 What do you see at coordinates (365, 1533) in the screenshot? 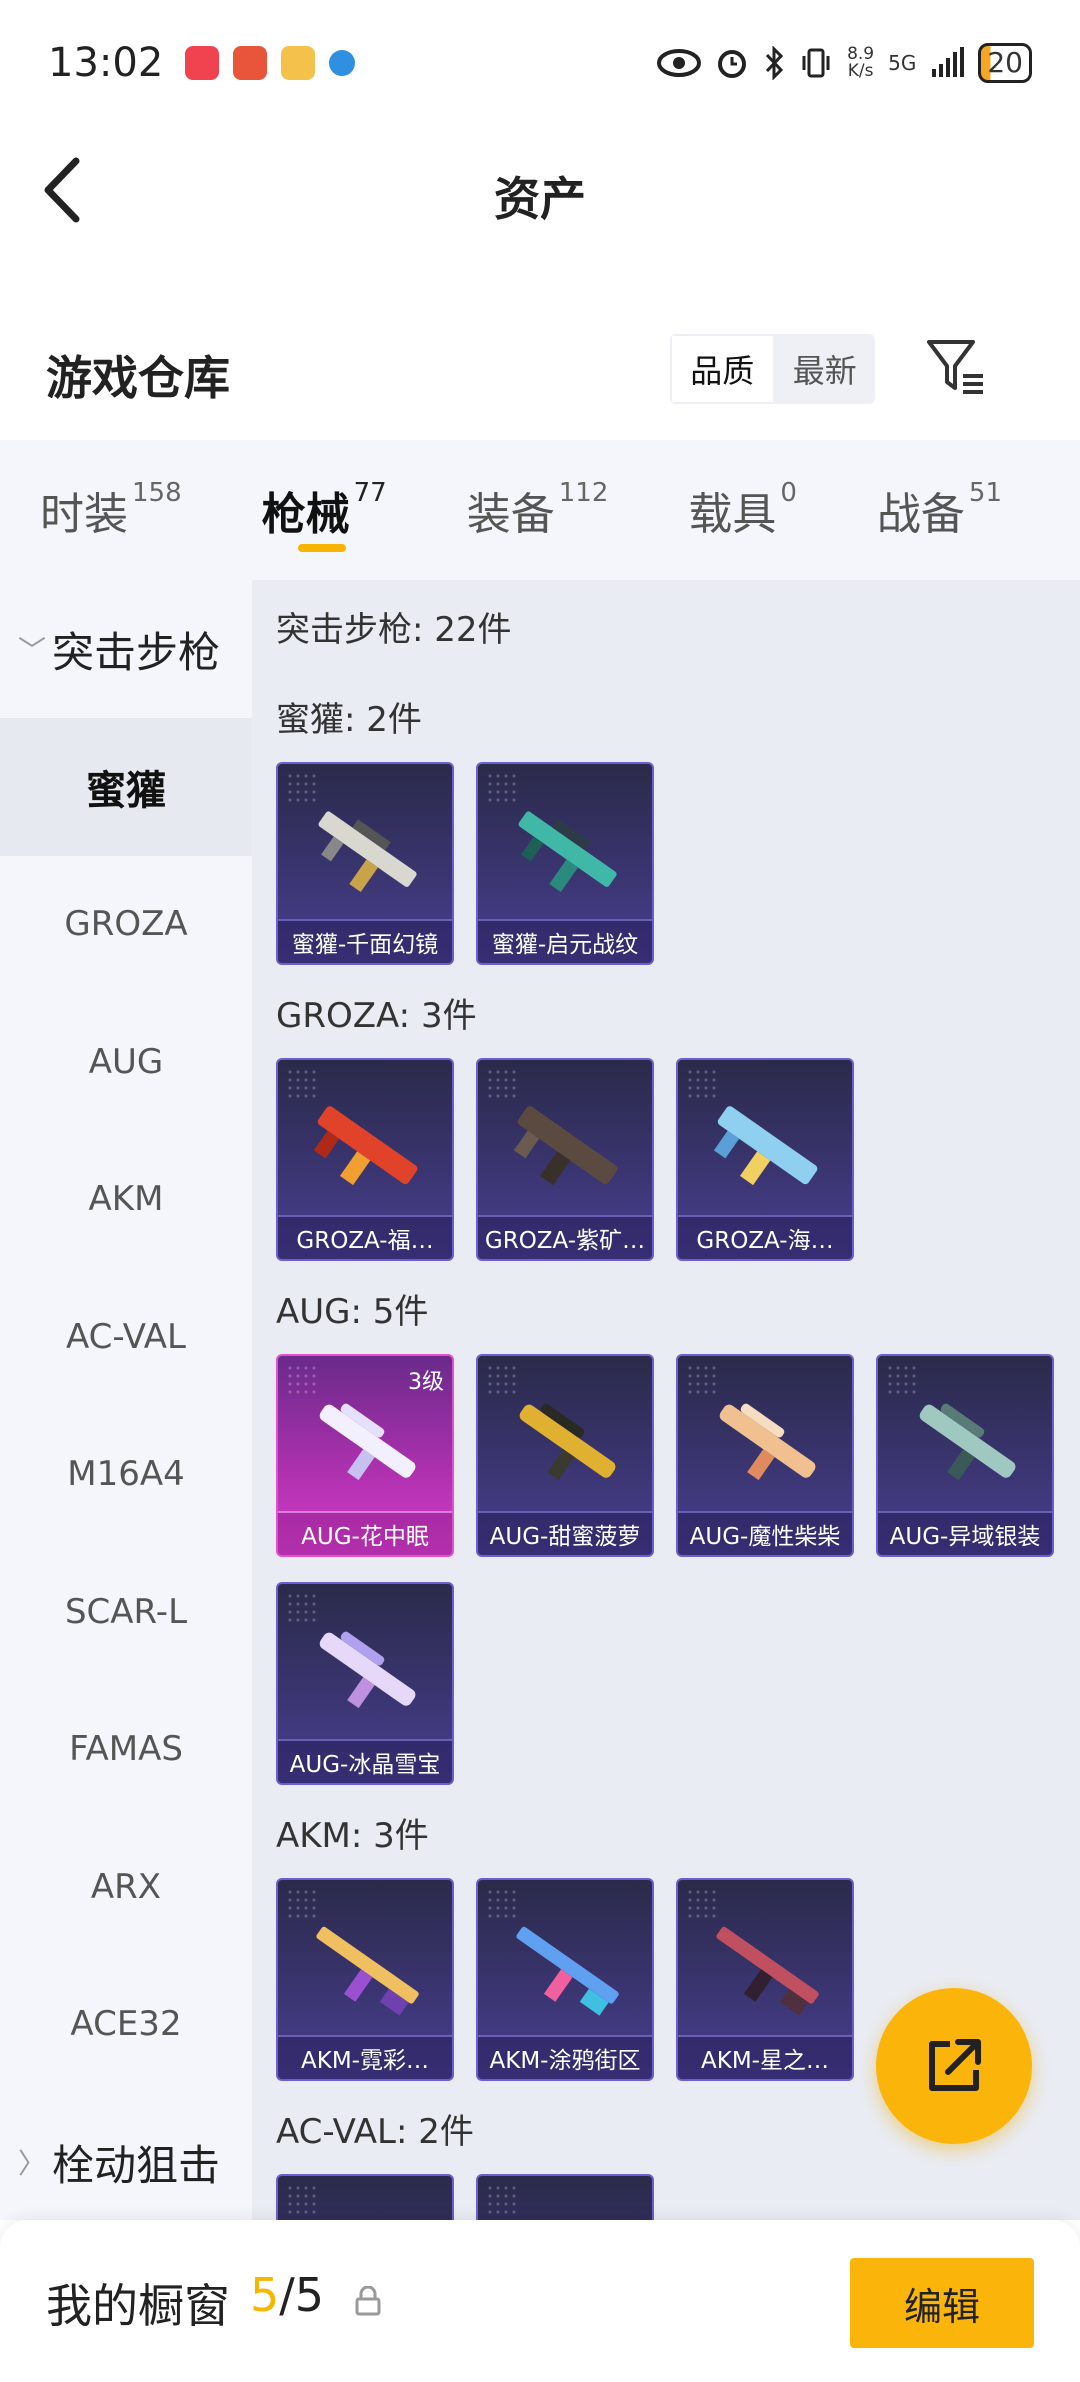
I see `weapon-card-label: AUG-花中眠` at bounding box center [365, 1533].